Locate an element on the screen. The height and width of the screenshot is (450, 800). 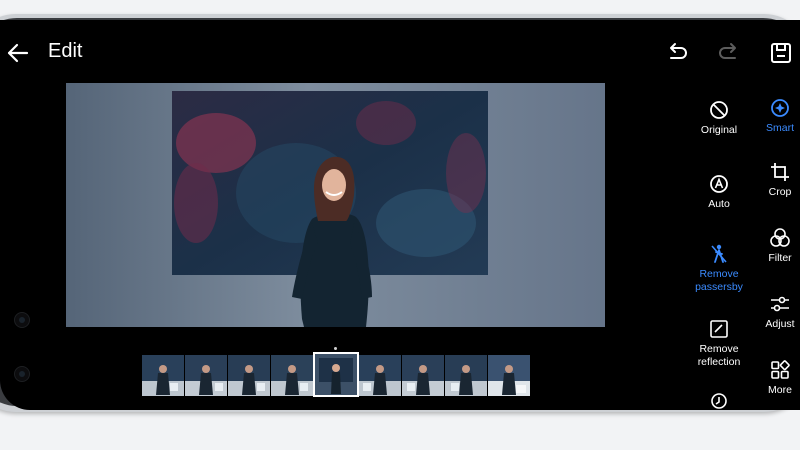
tool-original: Original is located at coordinates (719, 117).